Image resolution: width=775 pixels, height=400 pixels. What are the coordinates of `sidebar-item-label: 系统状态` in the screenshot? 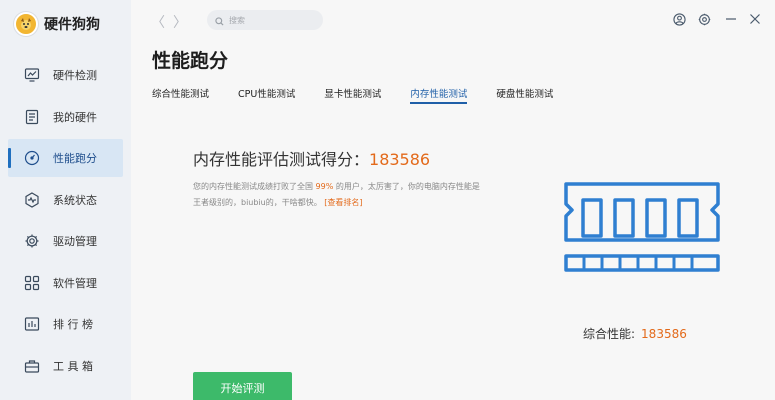 It's located at (75, 200).